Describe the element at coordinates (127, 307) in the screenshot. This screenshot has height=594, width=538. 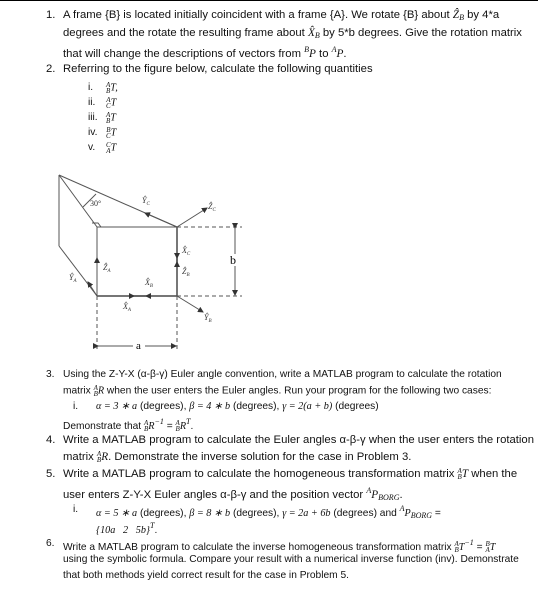
I see `label-xa: X̂A` at that location.